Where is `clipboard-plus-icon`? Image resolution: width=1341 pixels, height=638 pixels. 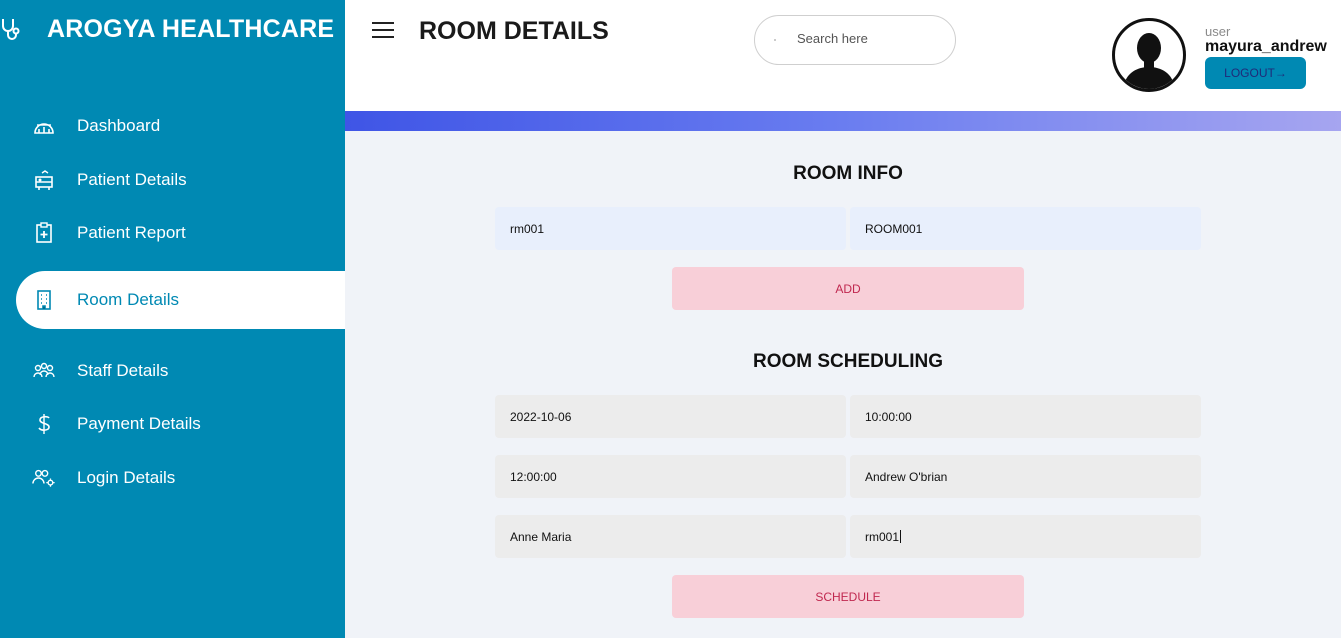 clipboard-plus-icon is located at coordinates (44, 233).